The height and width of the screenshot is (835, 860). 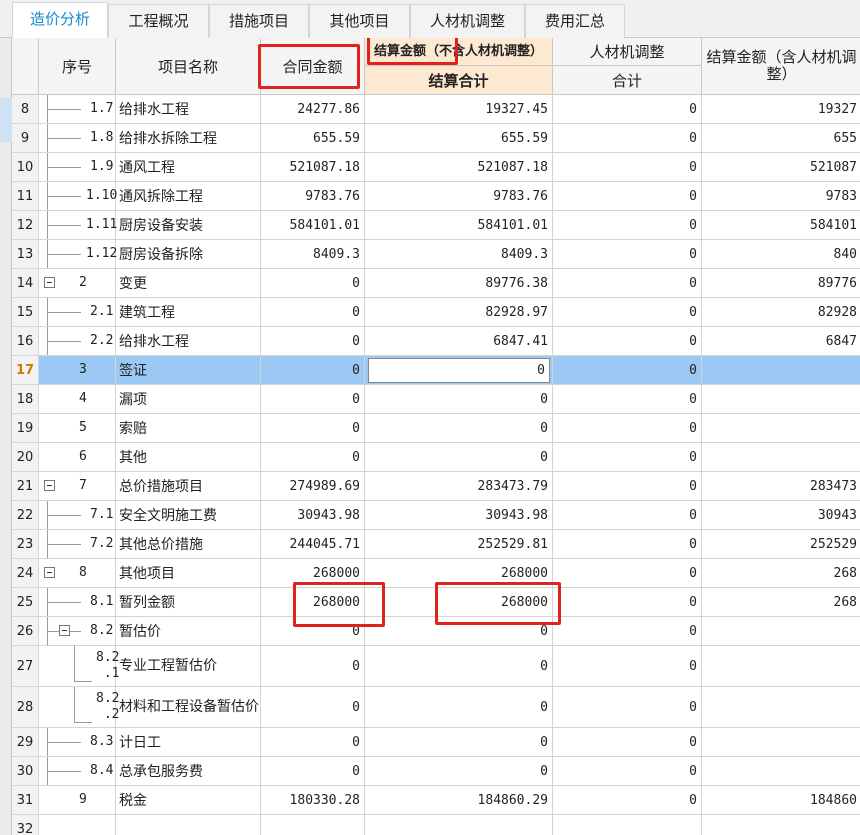 What do you see at coordinates (25, 486) in the screenshot?
I see `row-number: 21` at bounding box center [25, 486].